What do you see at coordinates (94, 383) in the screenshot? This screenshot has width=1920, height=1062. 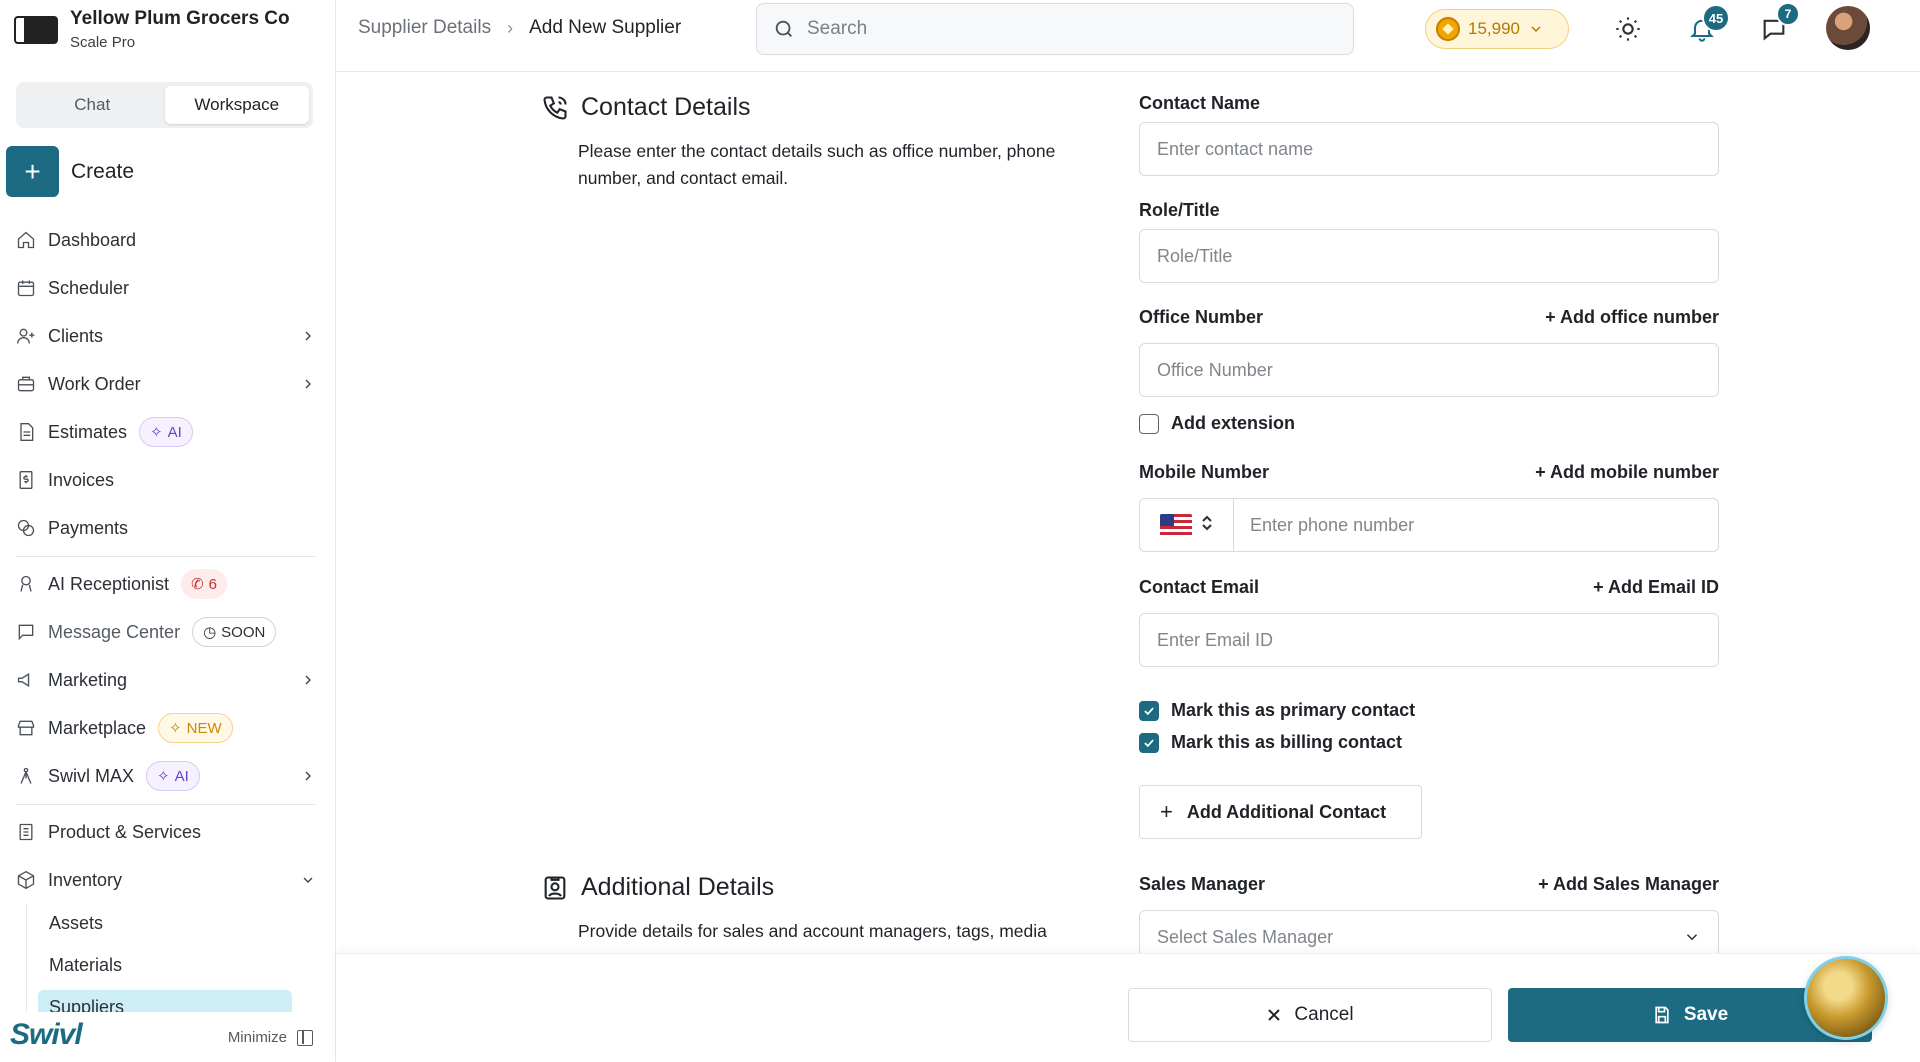 I see `sidebar-item-label: Work Order` at bounding box center [94, 383].